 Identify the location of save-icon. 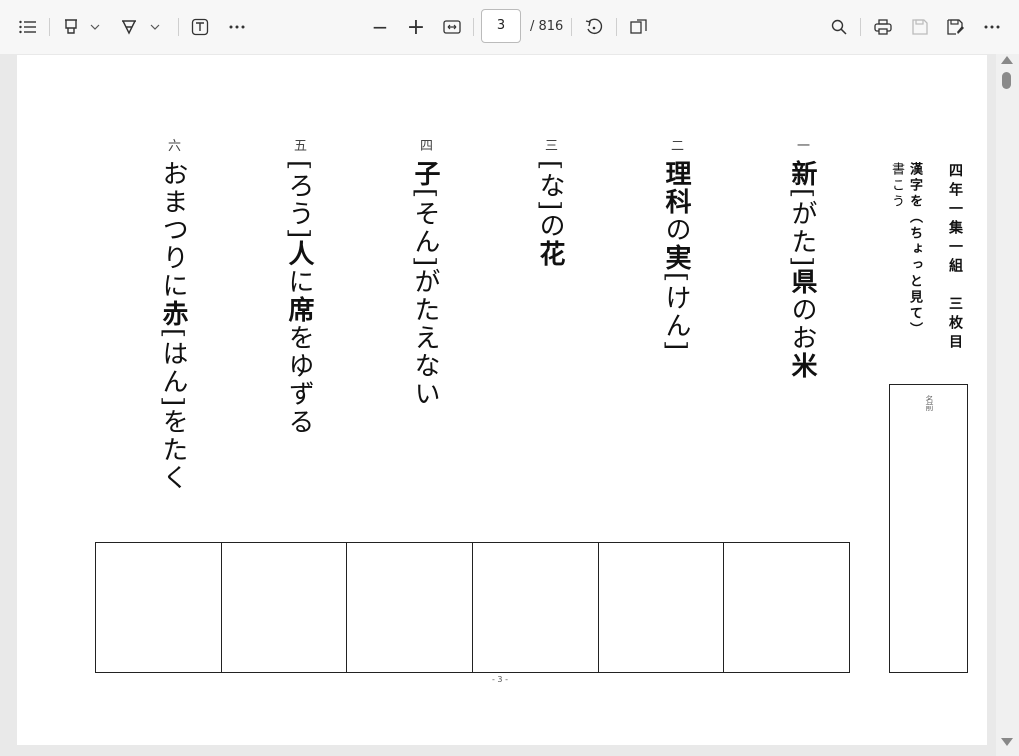
(920, 27).